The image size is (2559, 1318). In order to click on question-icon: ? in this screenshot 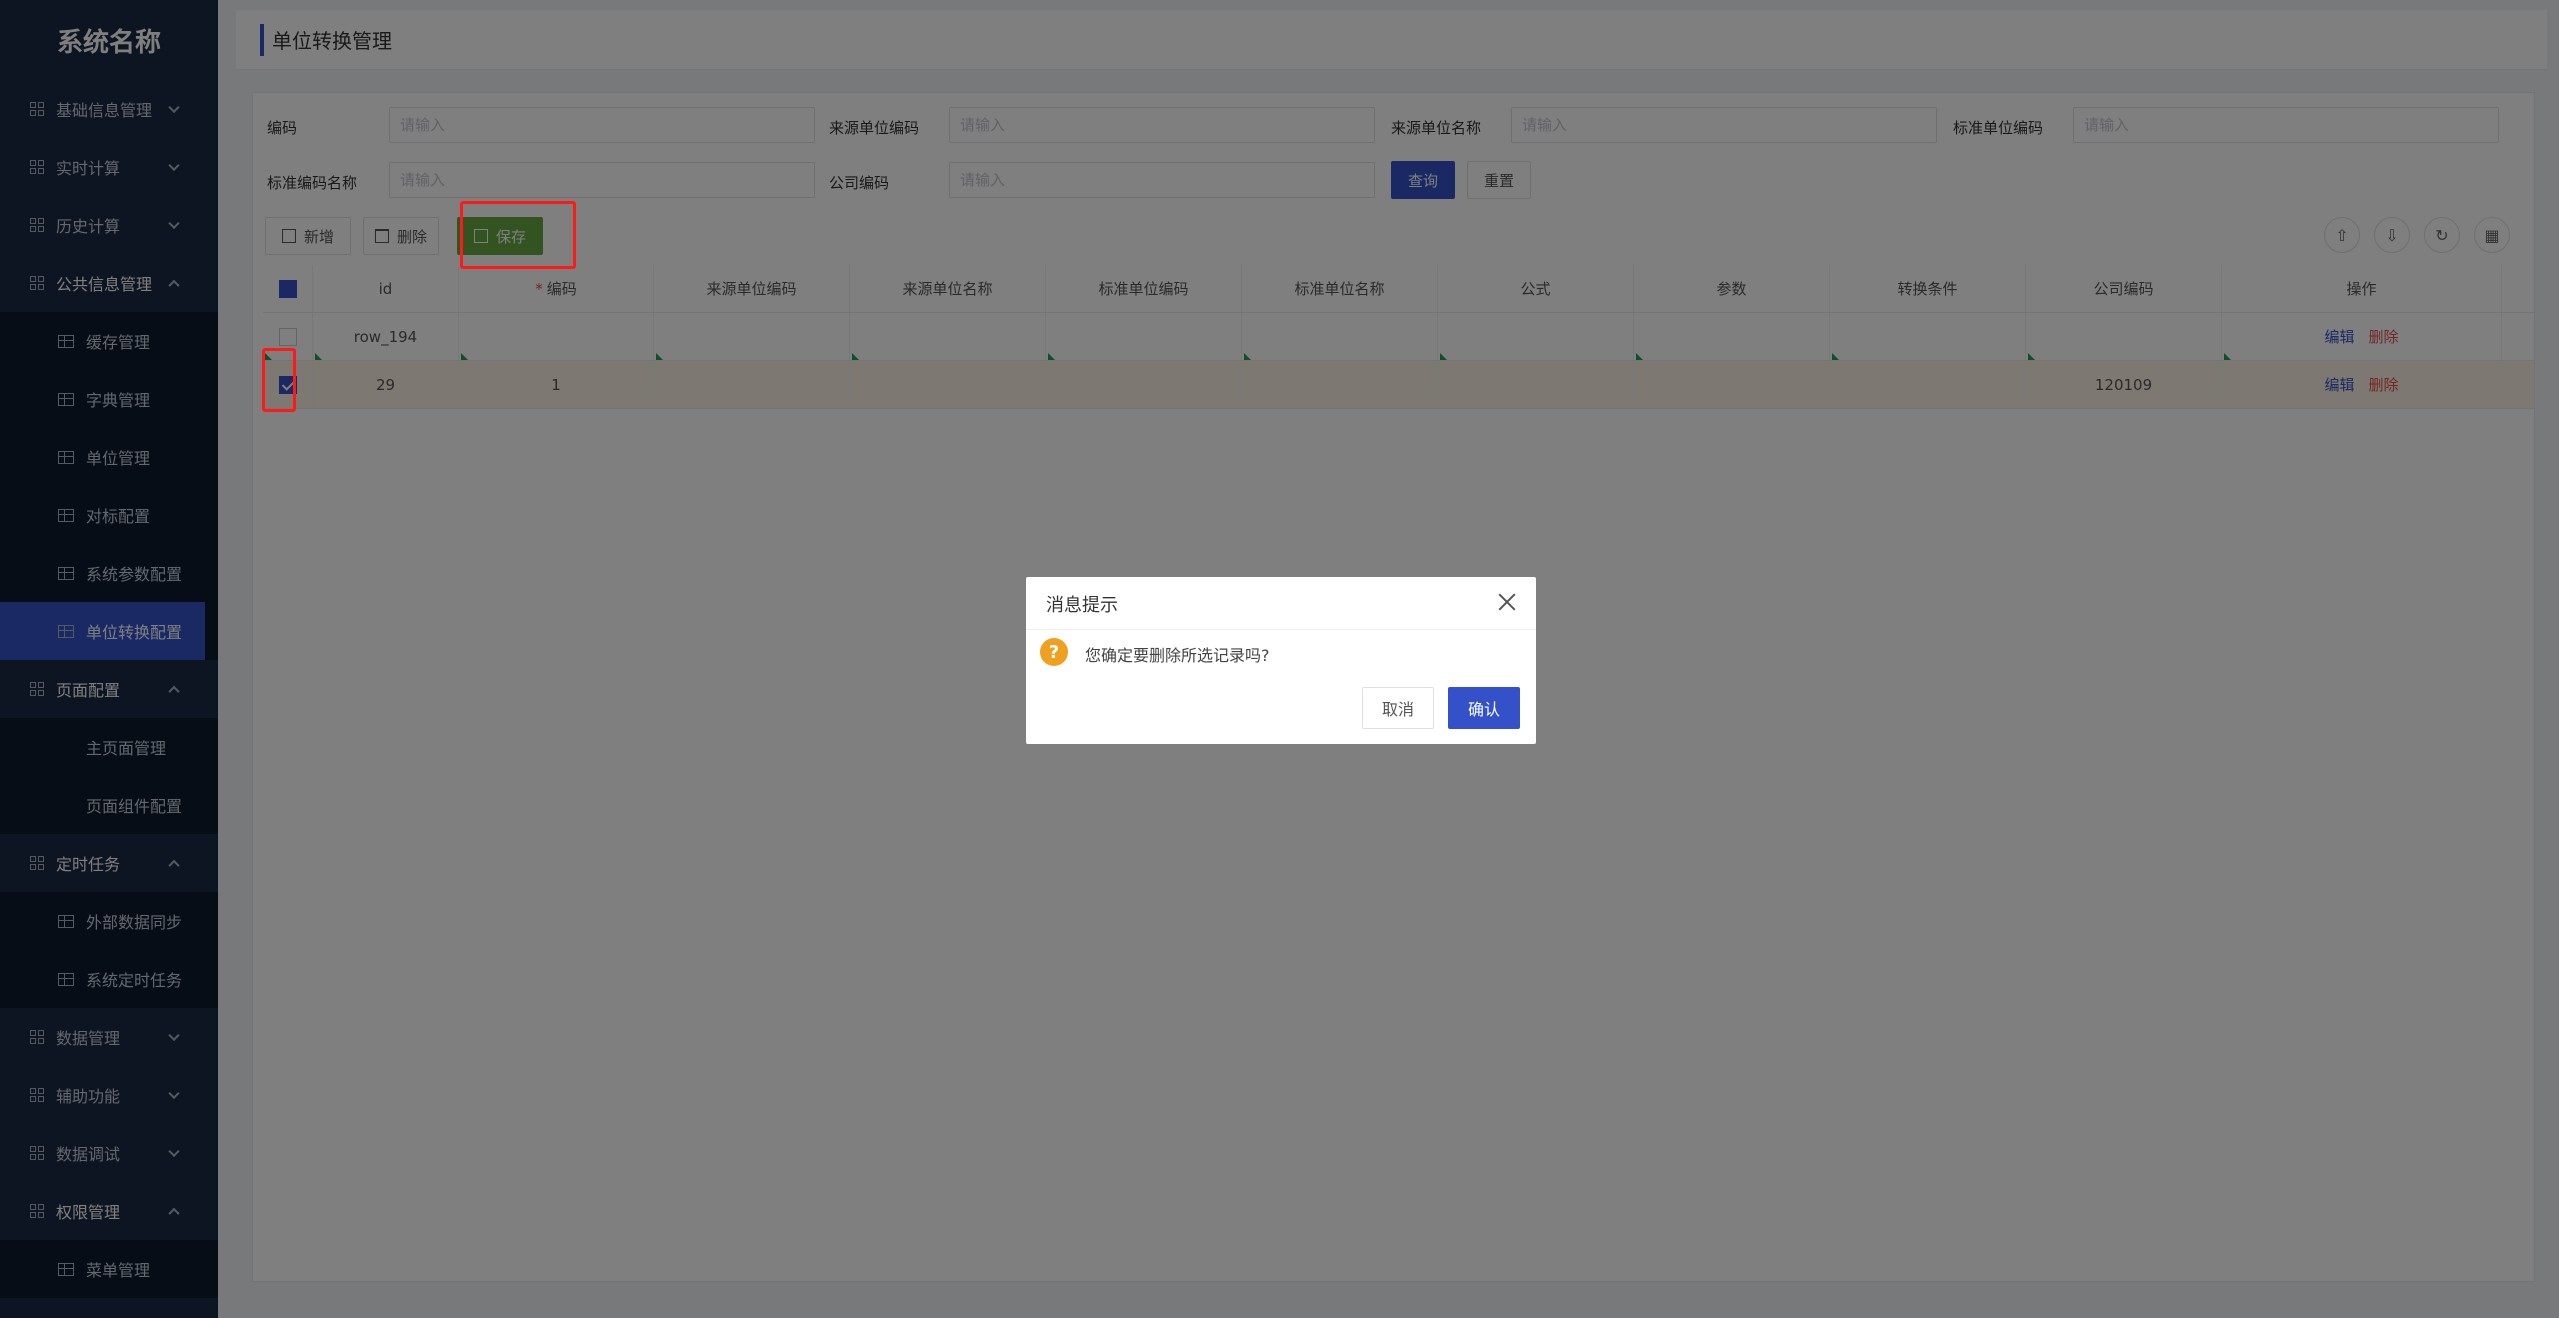, I will do `click(1054, 652)`.